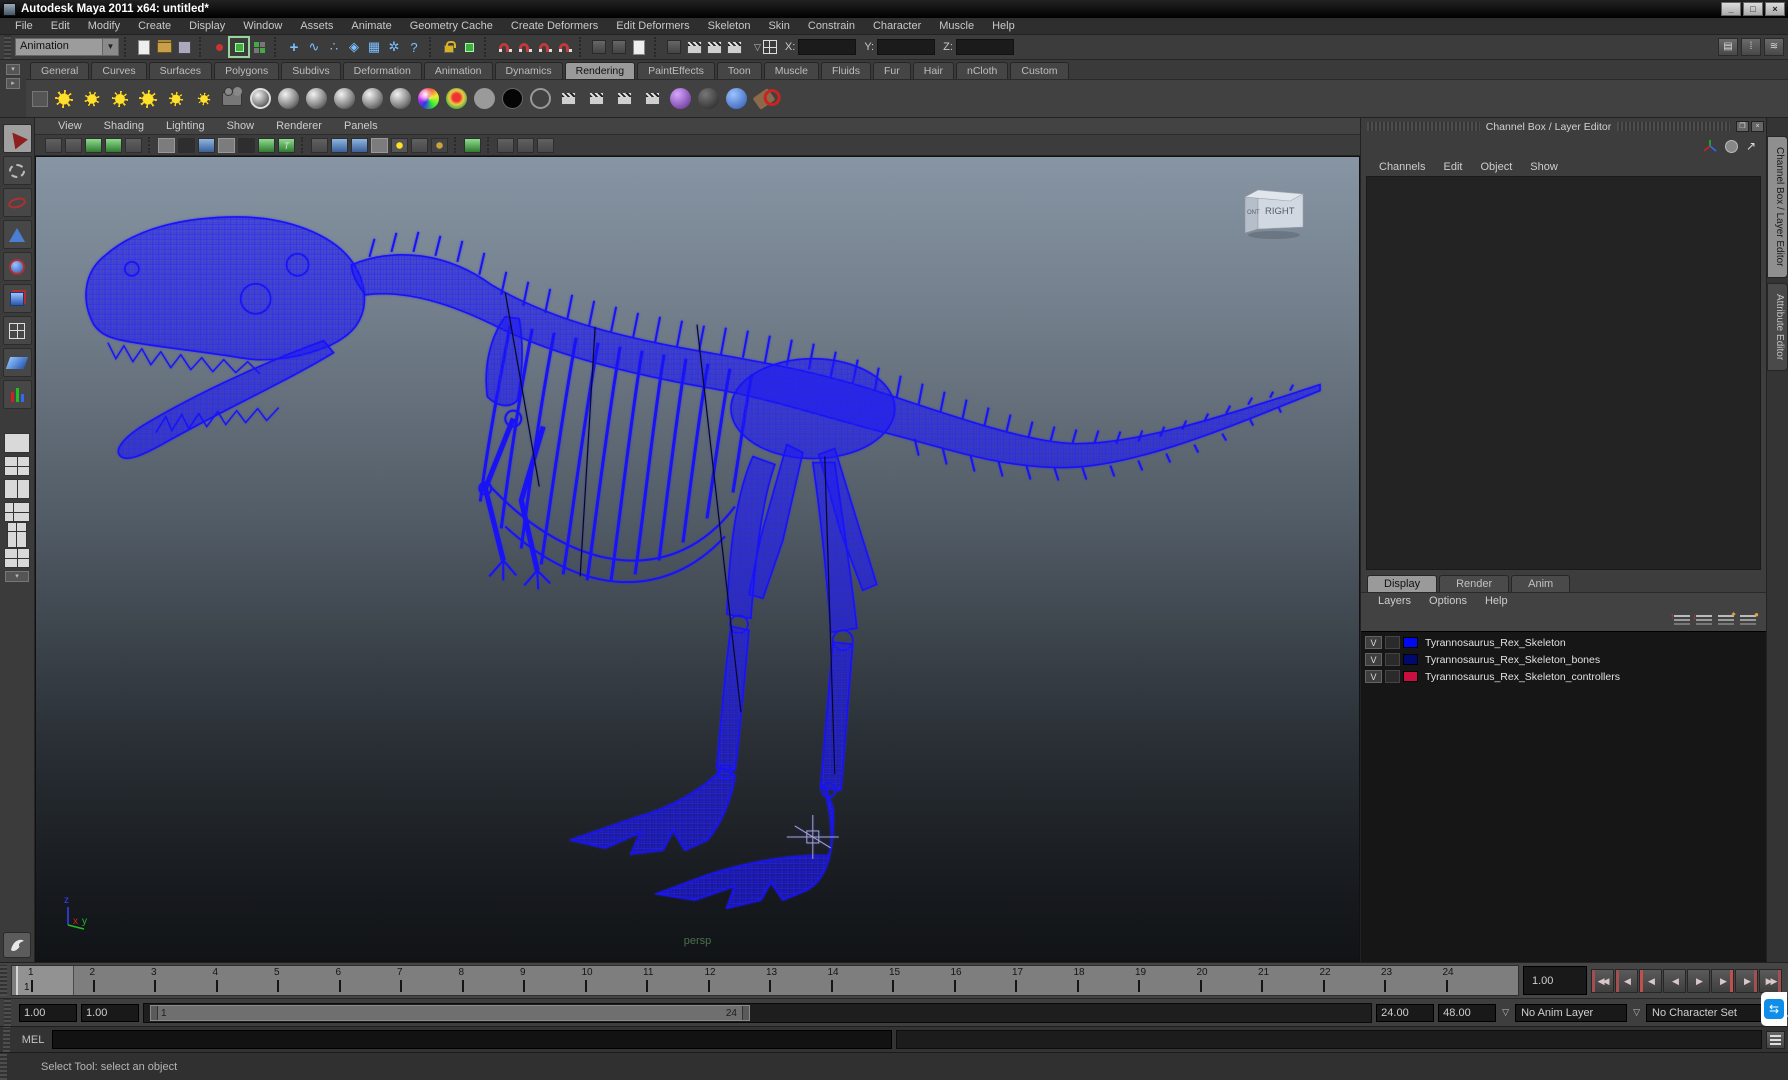  What do you see at coordinates (17, 945) in the screenshot?
I see `toolbox-extra-button` at bounding box center [17, 945].